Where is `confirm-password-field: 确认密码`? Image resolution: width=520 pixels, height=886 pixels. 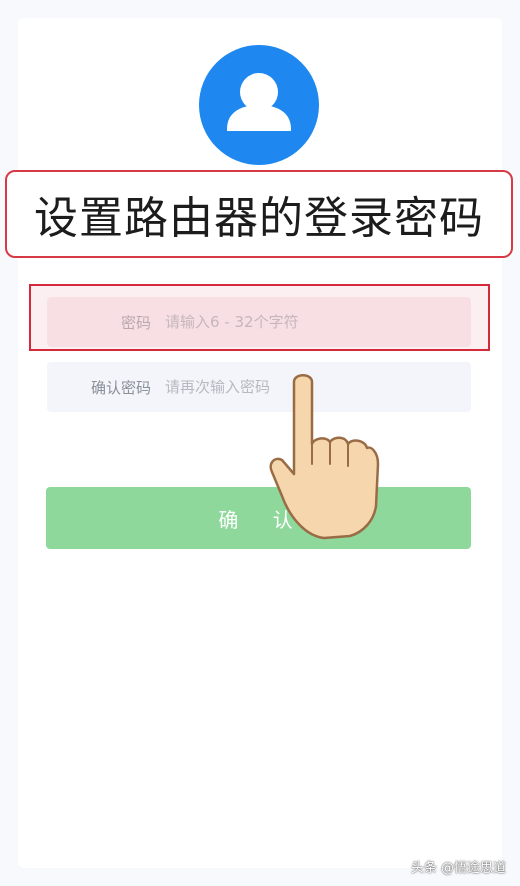
confirm-password-field: 确认密码 is located at coordinates (259, 387).